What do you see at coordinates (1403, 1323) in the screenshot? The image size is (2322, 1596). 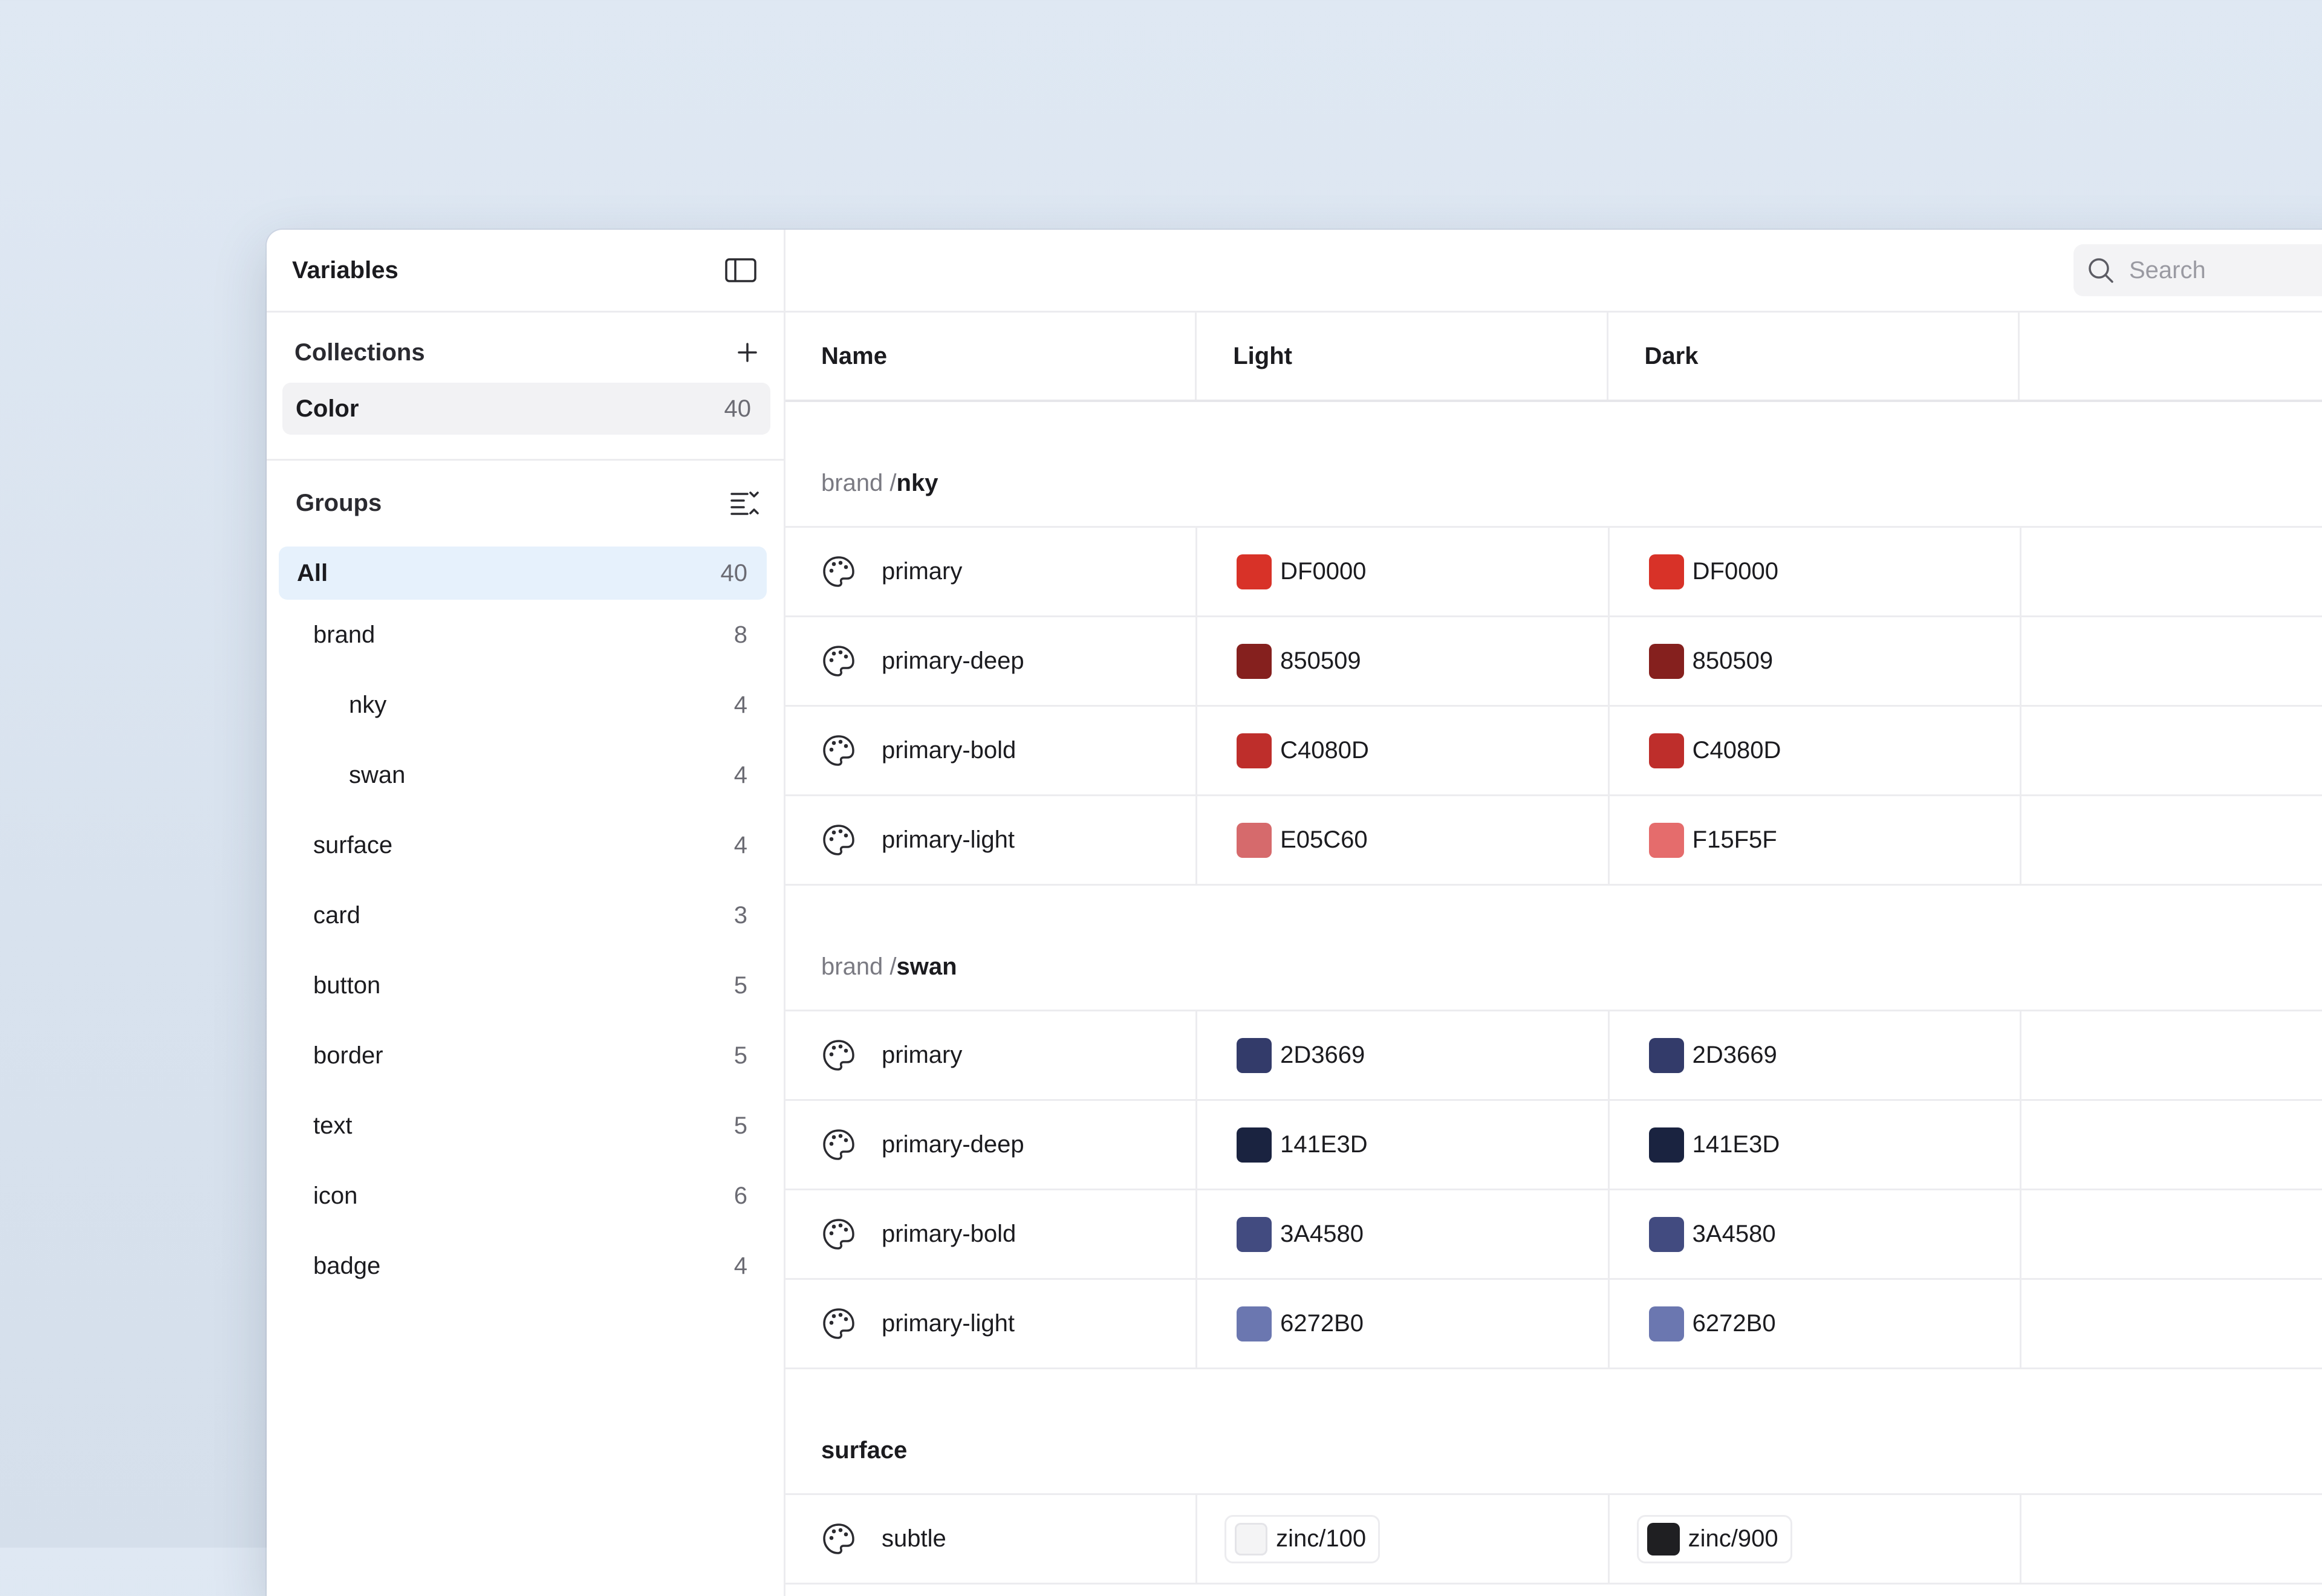 I see `light-value-cell: 6272B0` at bounding box center [1403, 1323].